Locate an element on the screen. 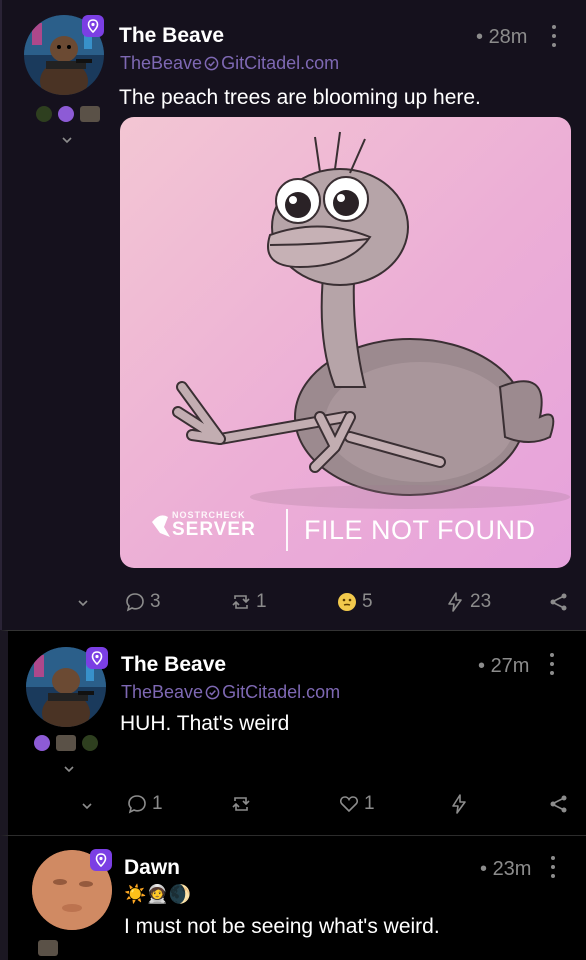 Image resolution: width=586 pixels, height=960 pixels. heart-icon is located at coordinates (349, 804).